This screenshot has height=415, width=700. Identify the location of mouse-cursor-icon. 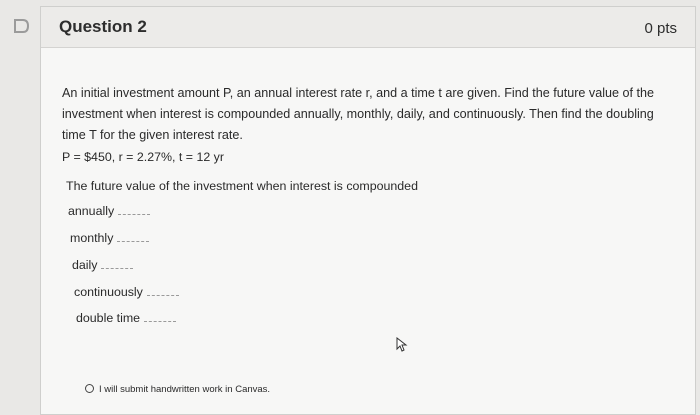
(402, 344).